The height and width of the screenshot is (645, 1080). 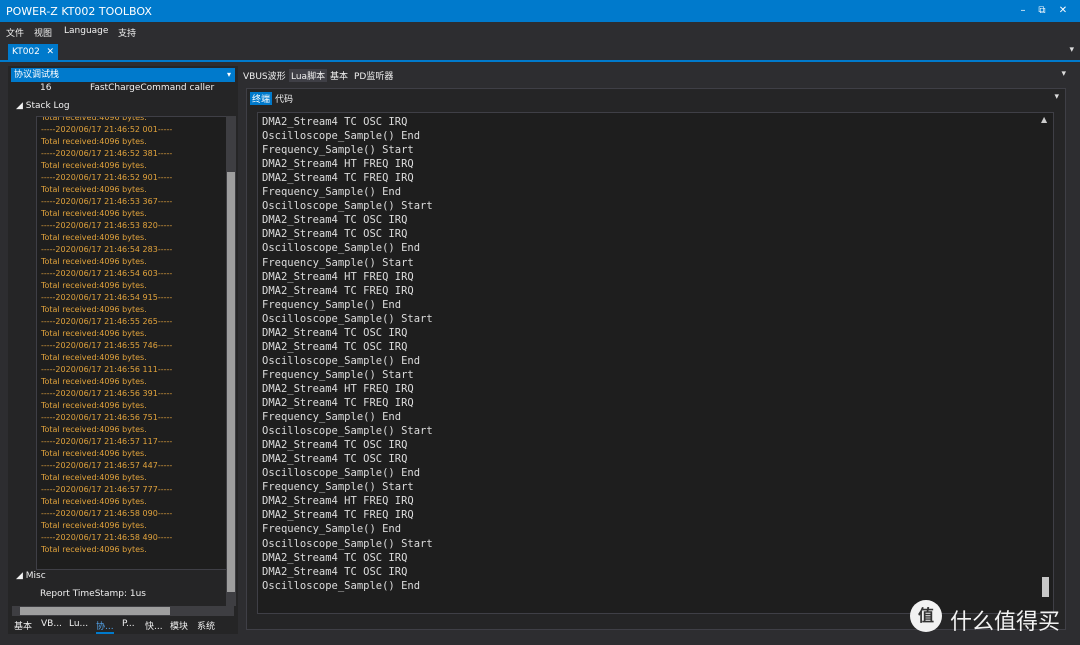 I want to click on log-line: -----2020/06/17 21:46:53 820-----, so click(x=107, y=225).